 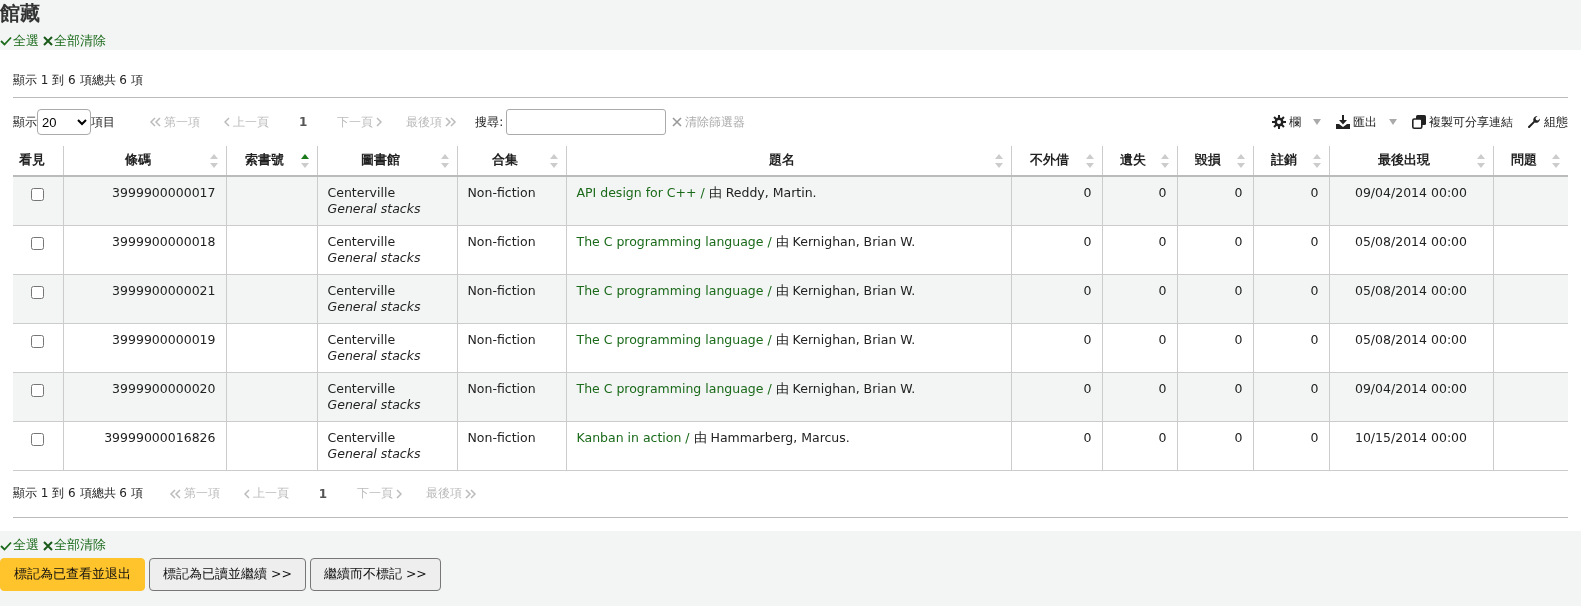 What do you see at coordinates (72, 574) in the screenshot?
I see `primary-button: 標記為已查看並退出` at bounding box center [72, 574].